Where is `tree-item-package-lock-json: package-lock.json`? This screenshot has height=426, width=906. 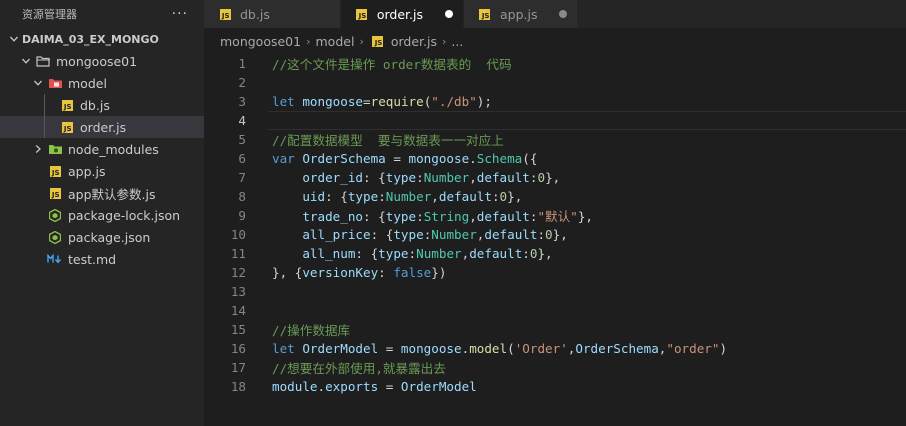
tree-item-package-lock-json: package-lock.json is located at coordinates (102, 215).